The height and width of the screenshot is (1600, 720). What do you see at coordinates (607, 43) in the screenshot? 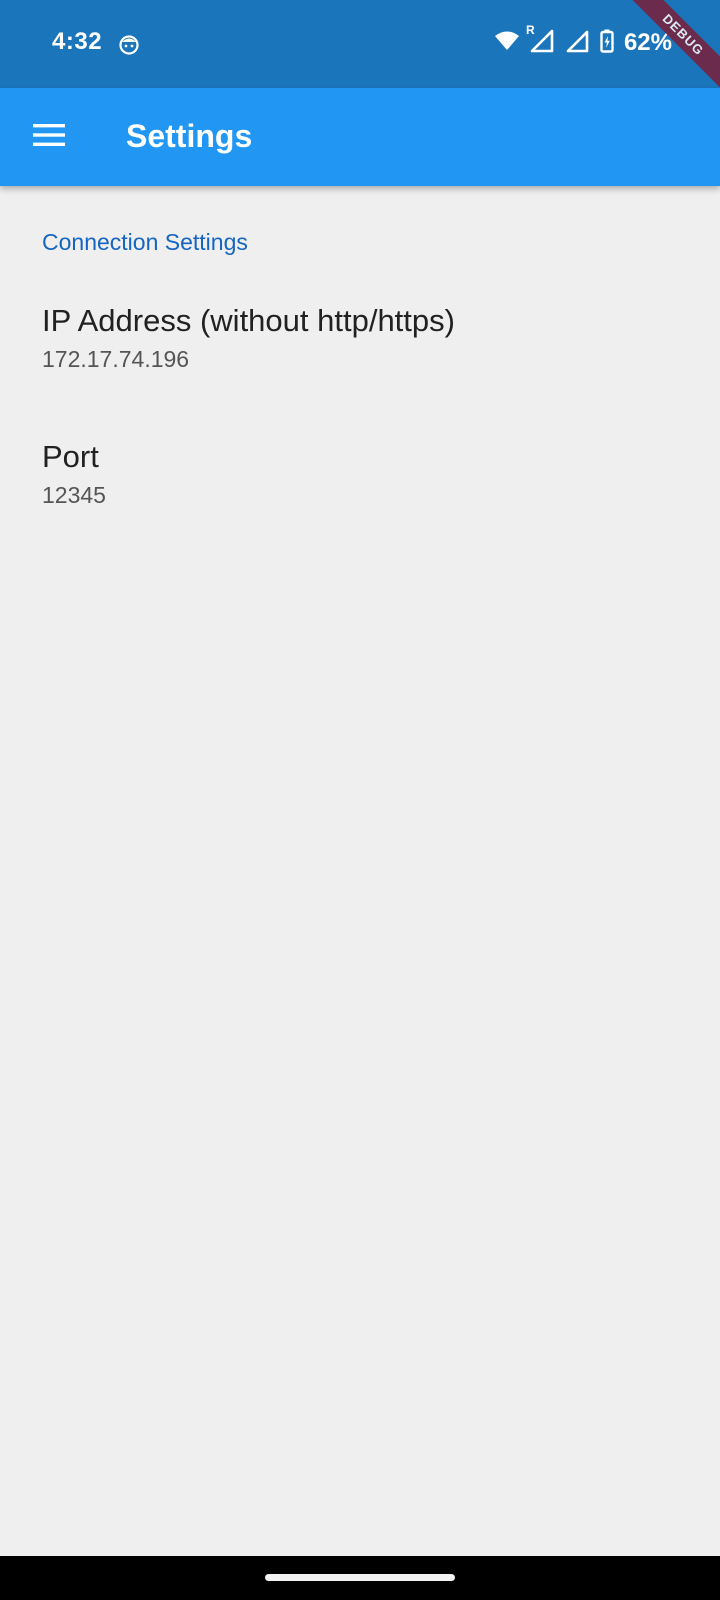
I see `battery-charging-icon` at bounding box center [607, 43].